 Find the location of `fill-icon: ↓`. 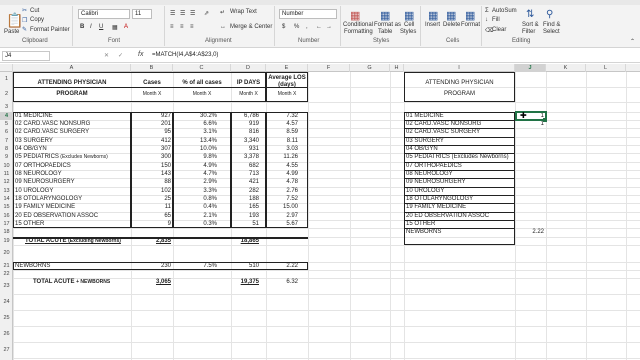

fill-icon: ↓ is located at coordinates (486, 20).